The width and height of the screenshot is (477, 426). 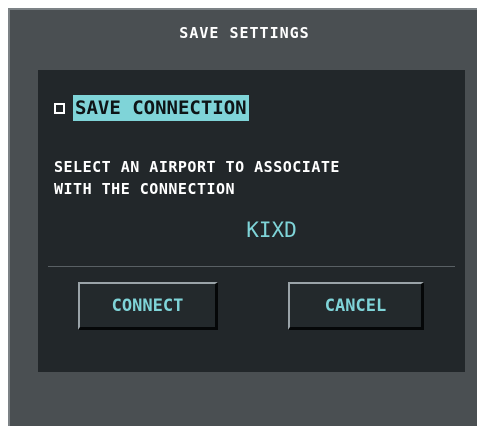 I want to click on cancel-button: CANCEL, so click(x=356, y=306).